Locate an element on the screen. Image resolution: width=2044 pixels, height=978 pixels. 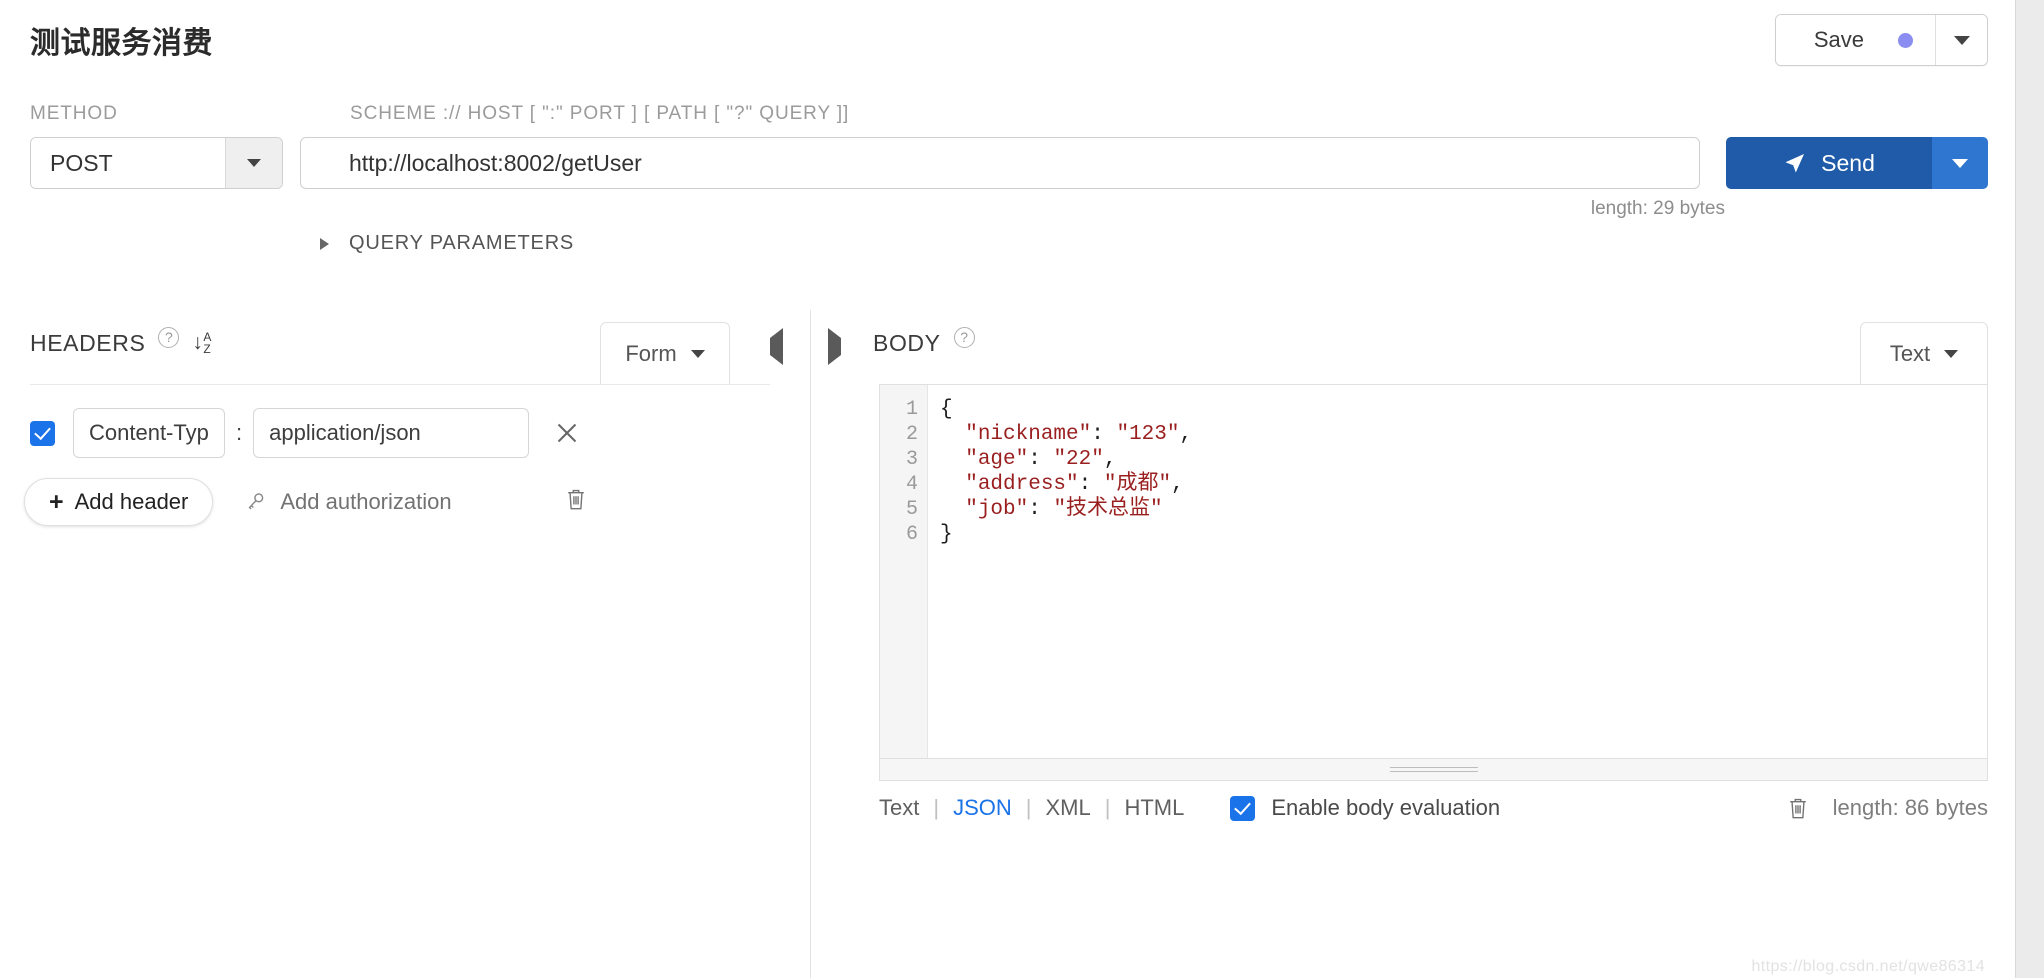
save-dropdown-button is located at coordinates (1961, 40).